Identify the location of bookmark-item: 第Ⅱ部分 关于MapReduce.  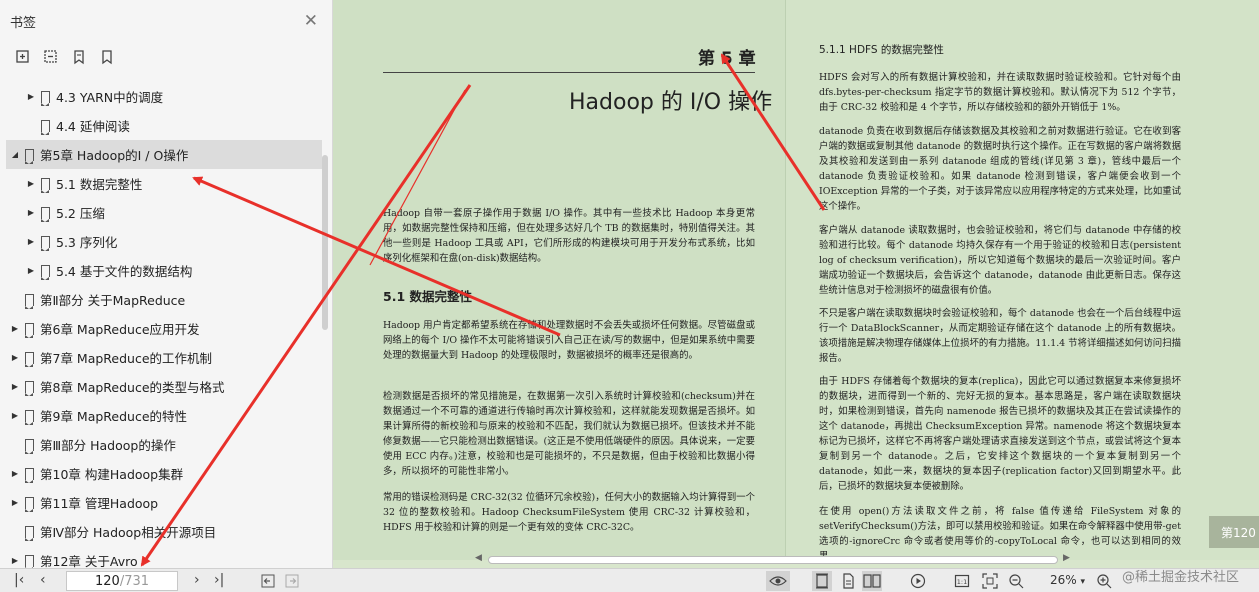
(166, 299).